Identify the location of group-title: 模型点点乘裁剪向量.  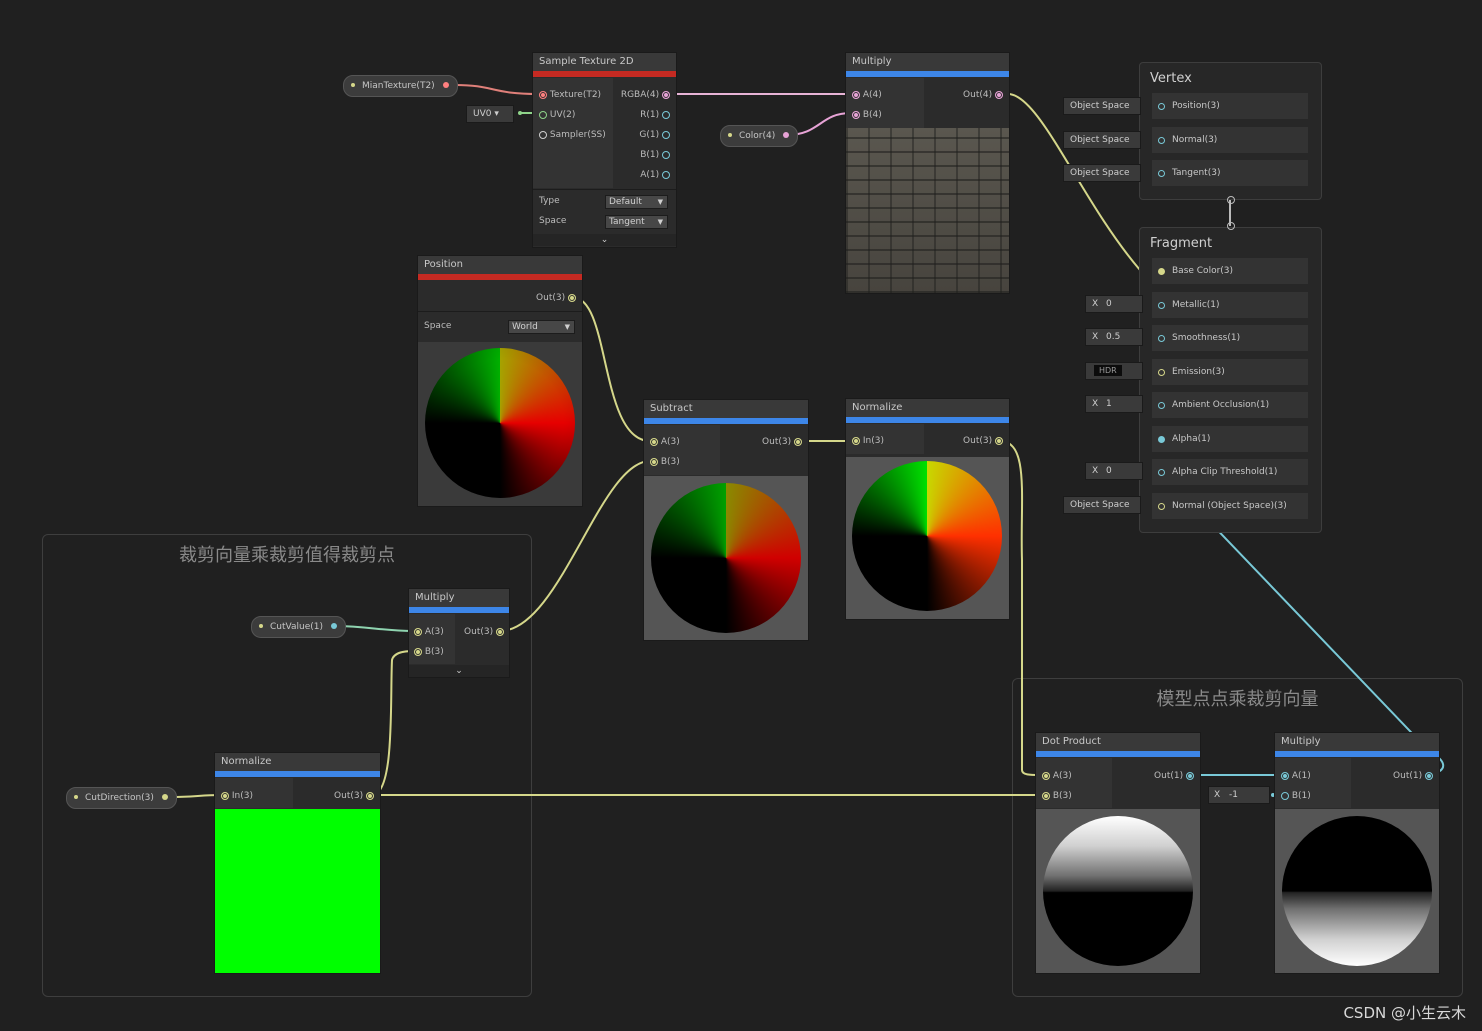
(1237, 698).